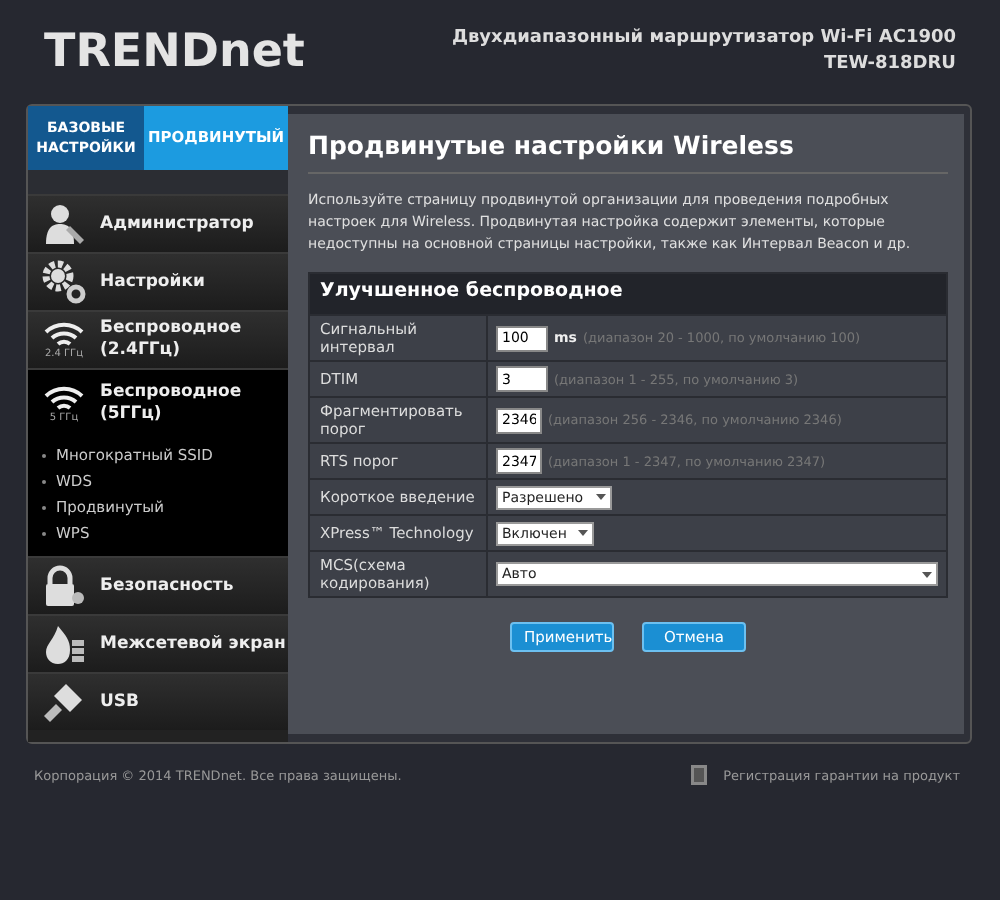  I want to click on lock-icon, so click(64, 586).